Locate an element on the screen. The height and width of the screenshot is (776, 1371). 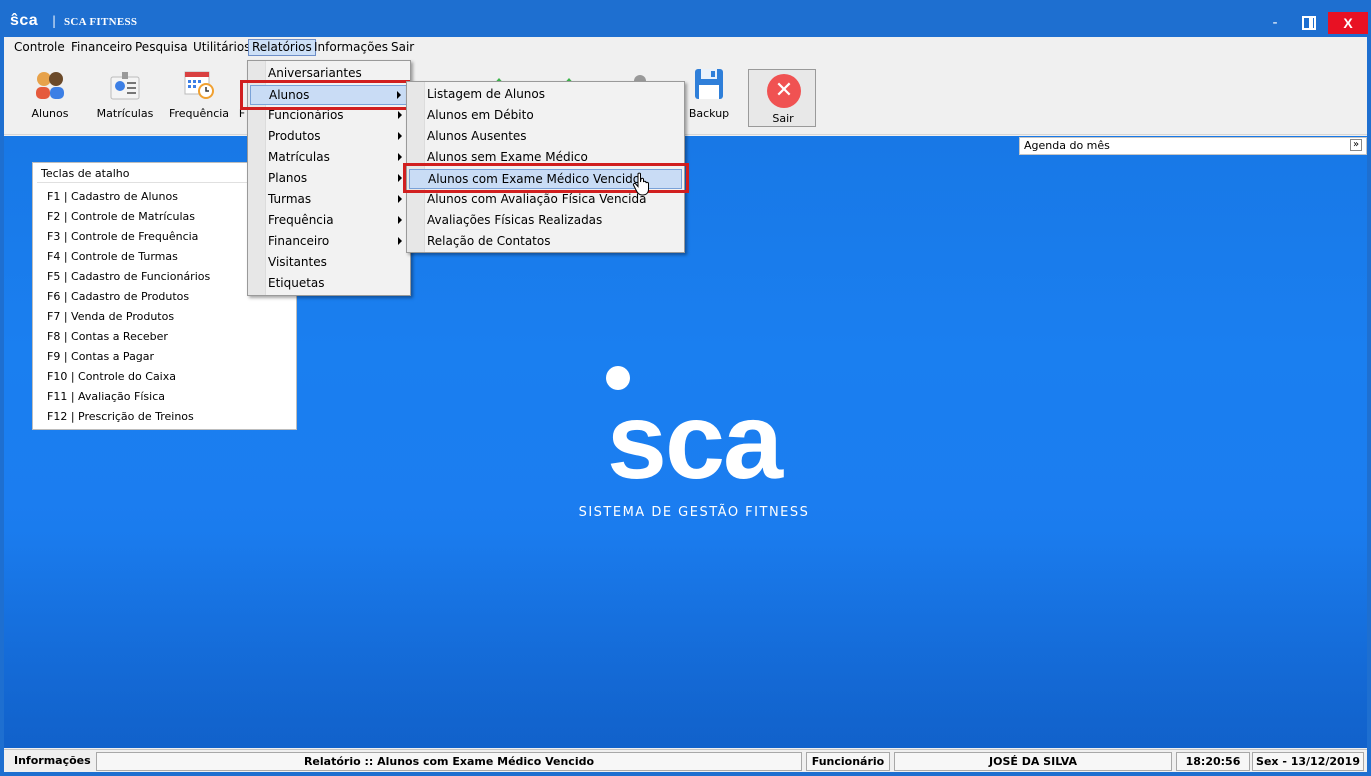
status-time: 18:20:56 is located at coordinates (1213, 761).